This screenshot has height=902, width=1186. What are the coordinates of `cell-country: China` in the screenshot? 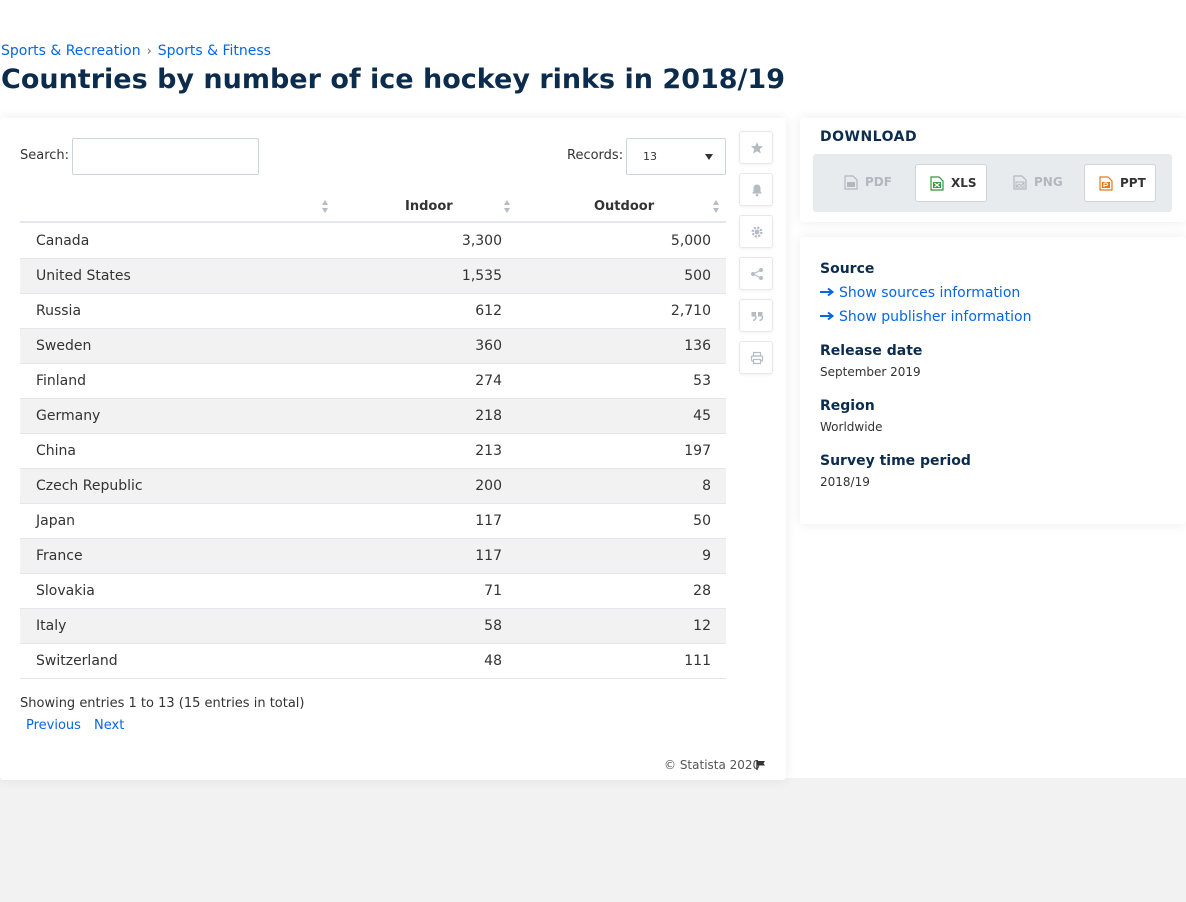 It's located at (56, 451).